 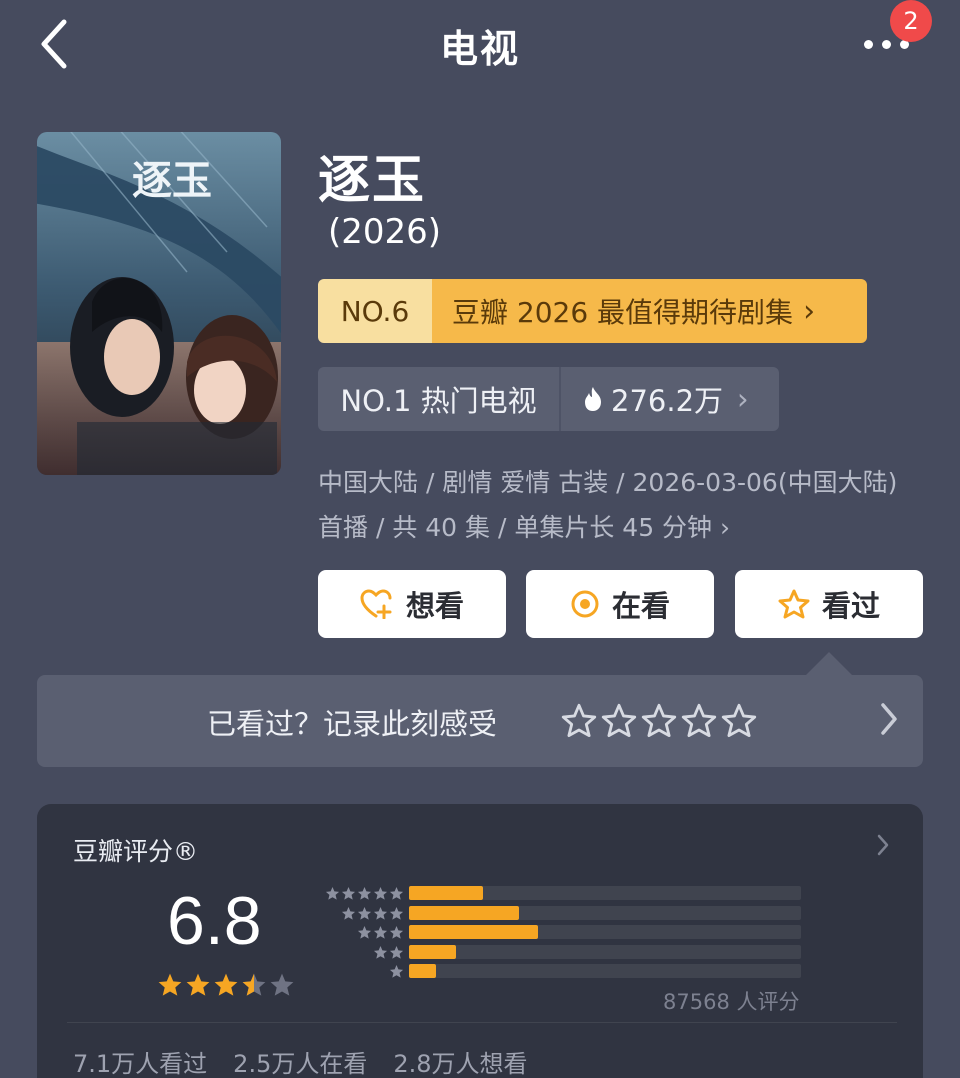 What do you see at coordinates (731, 1002) in the screenshot?
I see `rating-count: 87568 人评分` at bounding box center [731, 1002].